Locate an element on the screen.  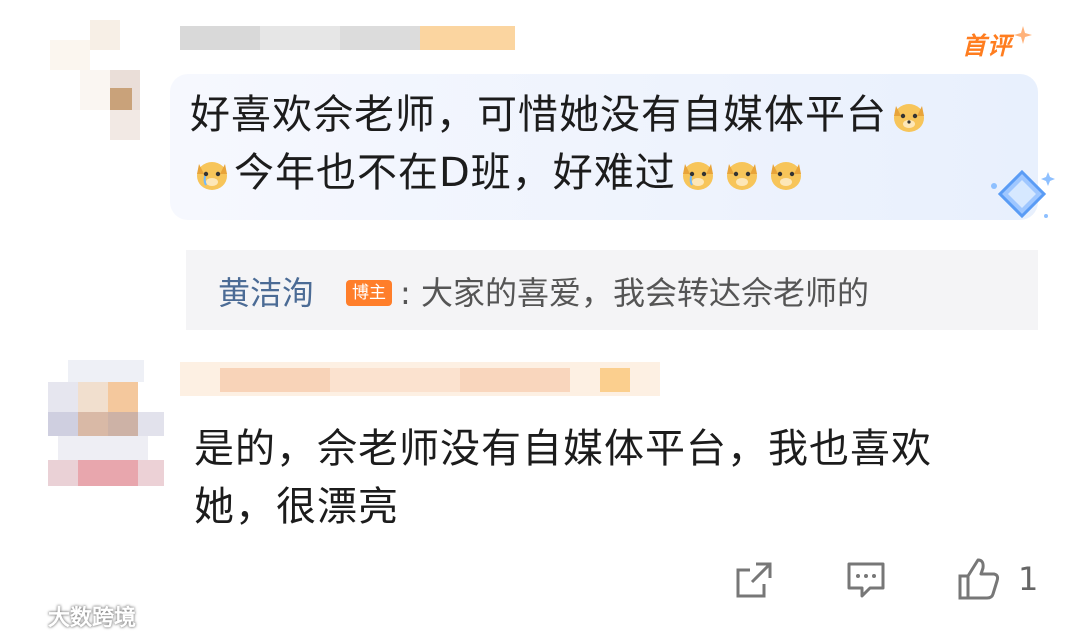
sparkle-icon is located at coordinates (1023, 35).